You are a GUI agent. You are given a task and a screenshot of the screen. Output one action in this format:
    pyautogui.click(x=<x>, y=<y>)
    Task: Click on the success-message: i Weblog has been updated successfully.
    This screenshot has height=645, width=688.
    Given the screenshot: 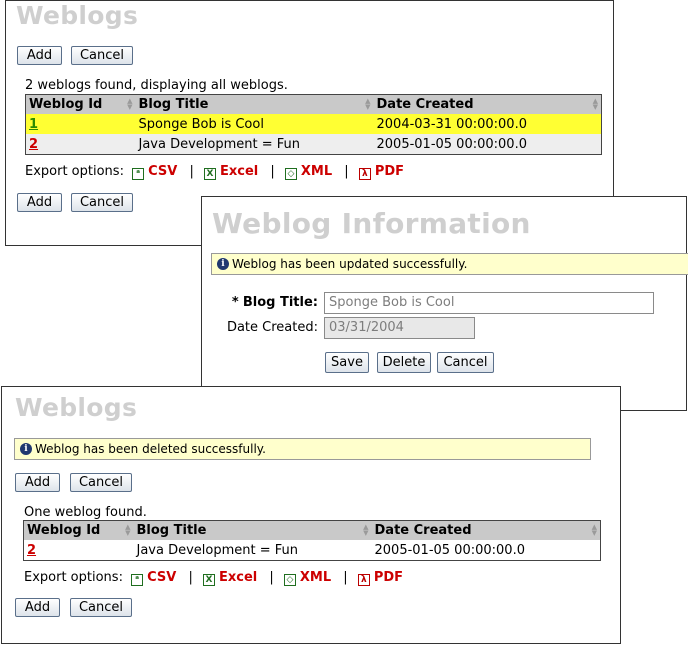 What is the action you would take?
    pyautogui.click(x=449, y=264)
    